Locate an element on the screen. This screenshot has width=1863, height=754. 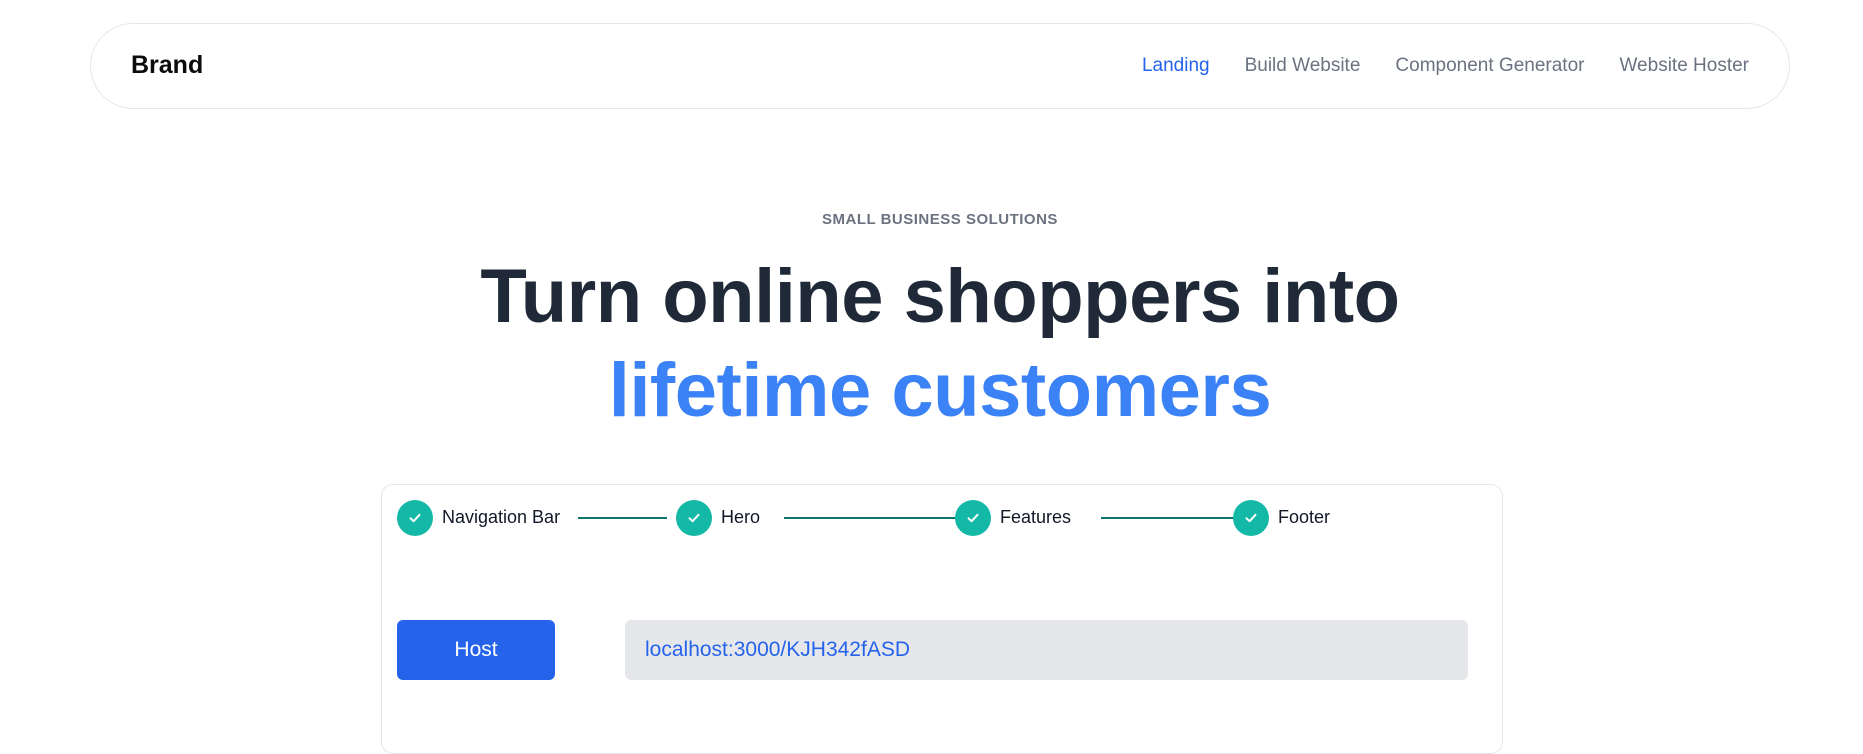
step-label-navigation-bar: Navigation Bar is located at coordinates (501, 517).